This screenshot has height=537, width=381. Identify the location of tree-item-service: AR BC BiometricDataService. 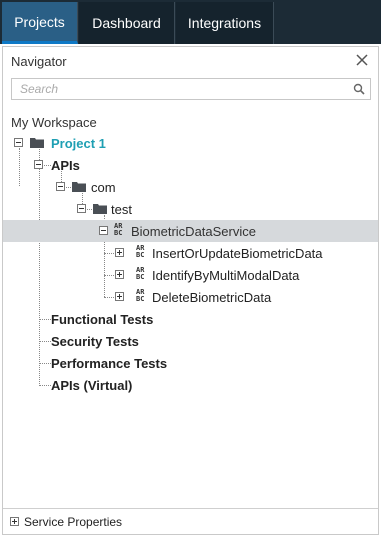
(190, 231).